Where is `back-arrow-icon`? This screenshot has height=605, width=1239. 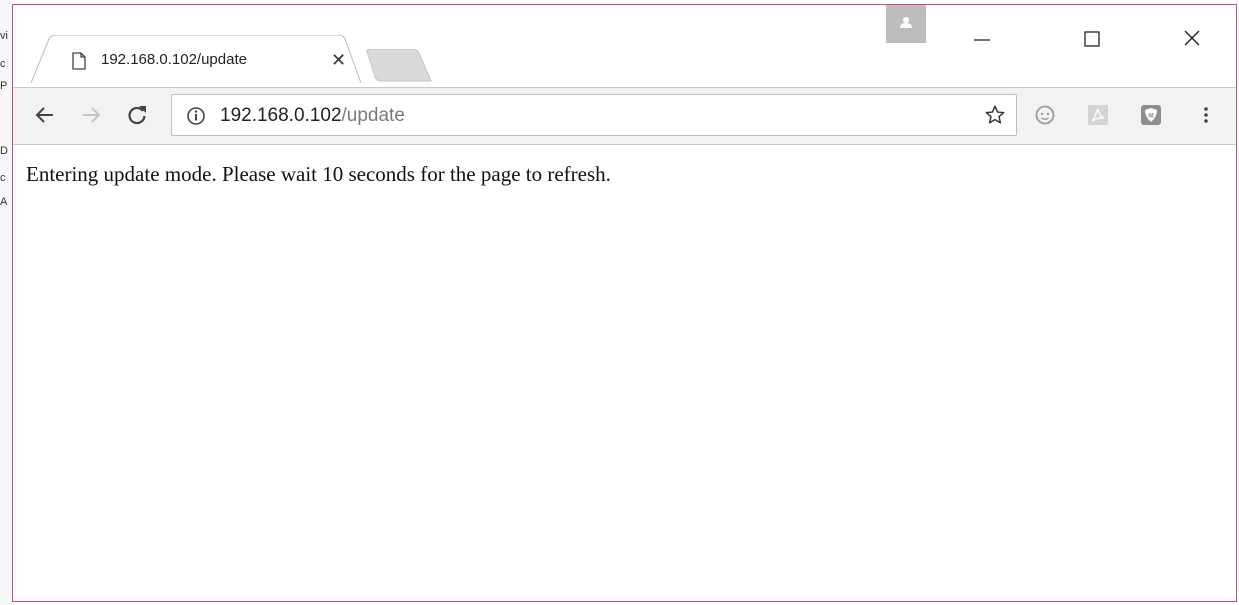 back-arrow-icon is located at coordinates (45, 115).